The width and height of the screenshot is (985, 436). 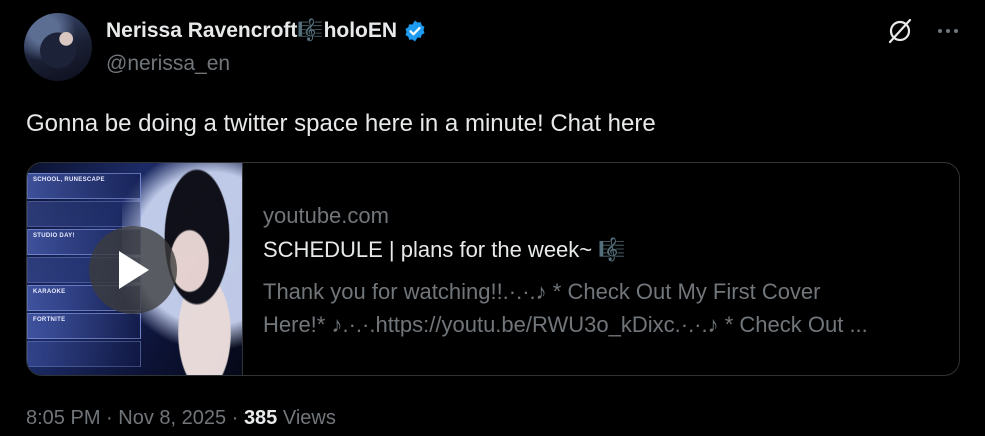 What do you see at coordinates (168, 64) in the screenshot?
I see `author-handle: @nerissa_en` at bounding box center [168, 64].